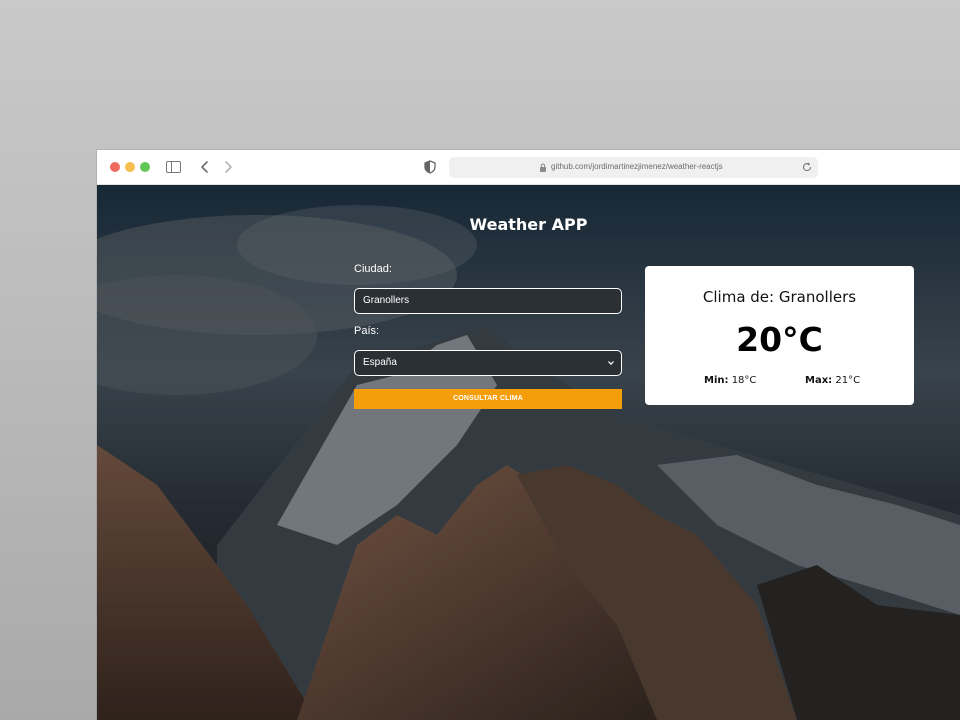 Image resolution: width=960 pixels, height=720 pixels. I want to click on close-dot-icon, so click(115, 167).